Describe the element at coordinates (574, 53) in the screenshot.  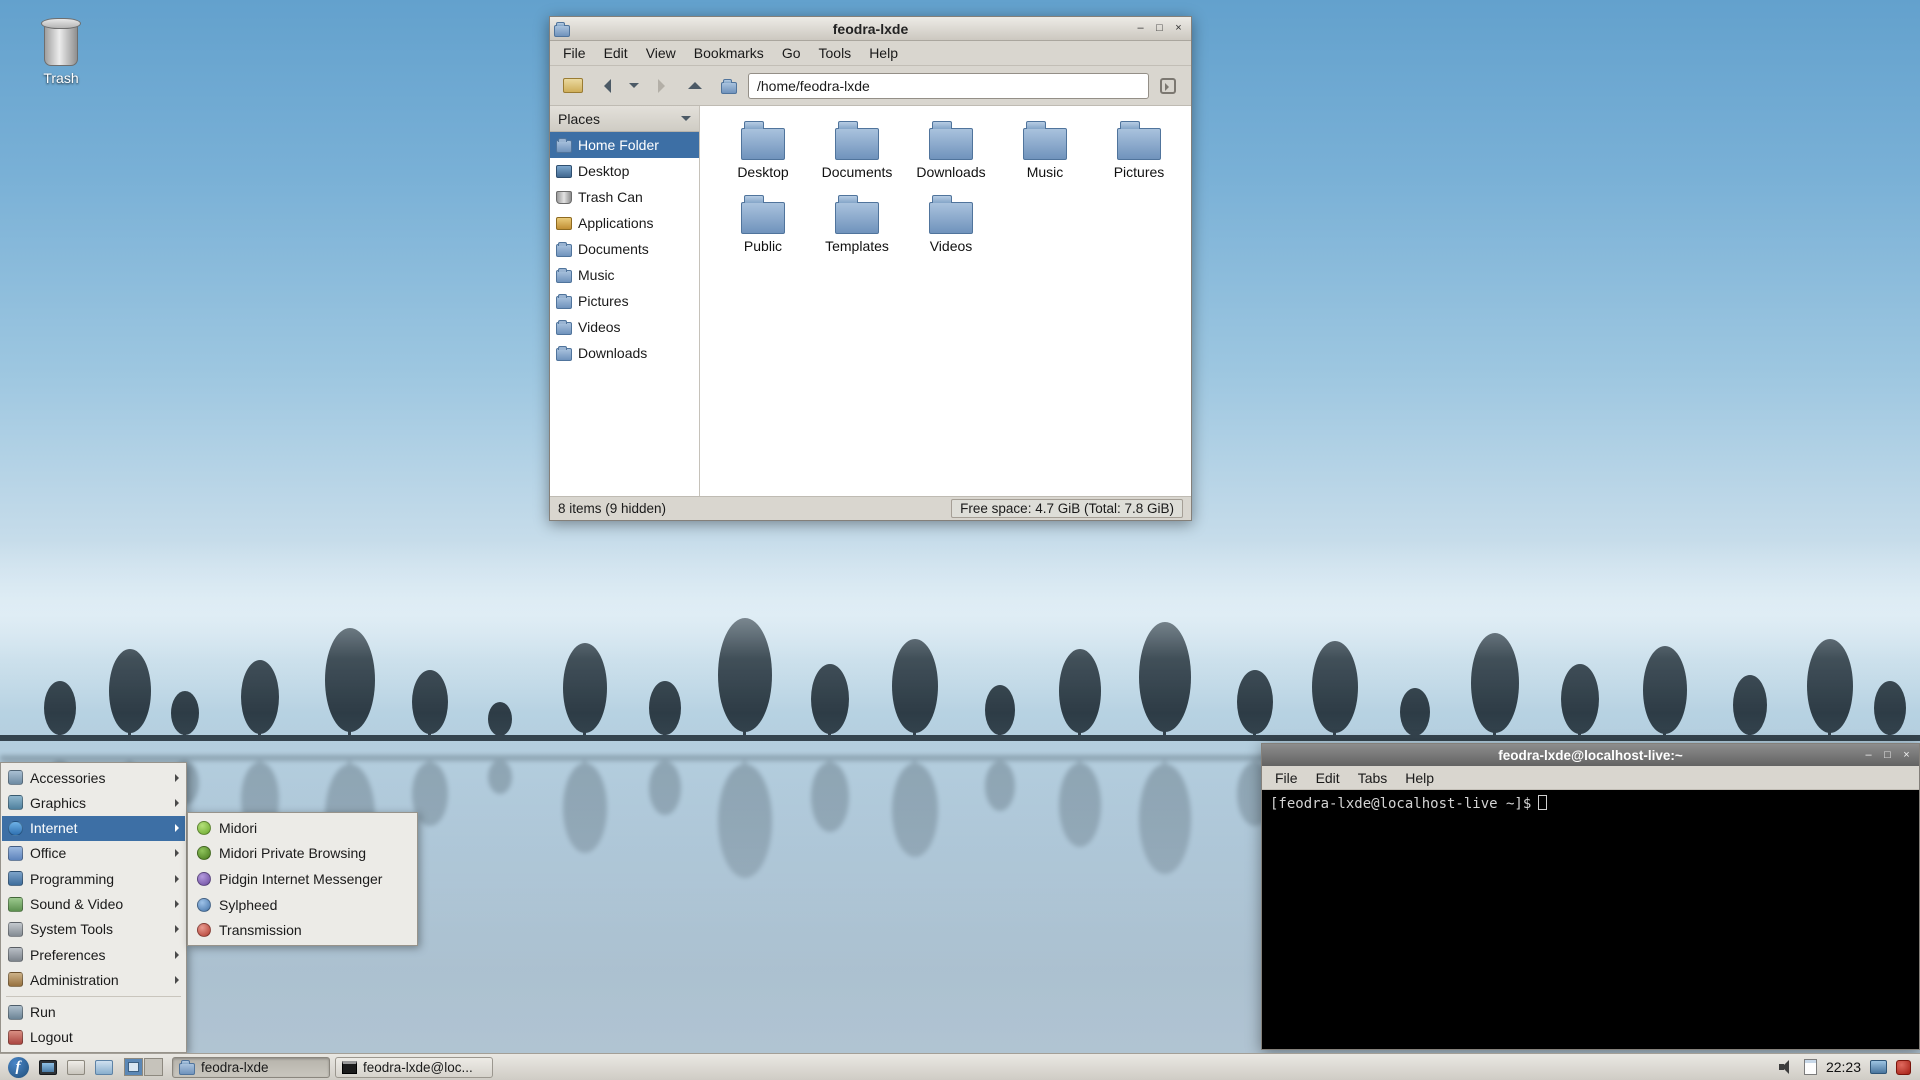
I see `fm-menu-file: File` at that location.